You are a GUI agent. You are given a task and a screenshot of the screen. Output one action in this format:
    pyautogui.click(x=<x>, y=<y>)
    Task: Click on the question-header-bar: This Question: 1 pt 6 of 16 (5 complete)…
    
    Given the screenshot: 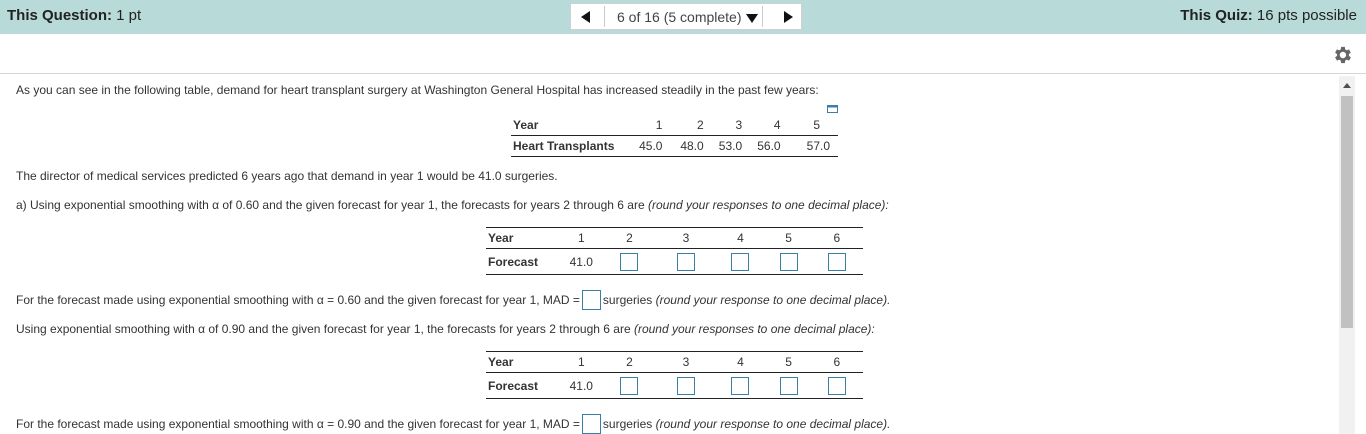 What is the action you would take?
    pyautogui.click(x=683, y=17)
    